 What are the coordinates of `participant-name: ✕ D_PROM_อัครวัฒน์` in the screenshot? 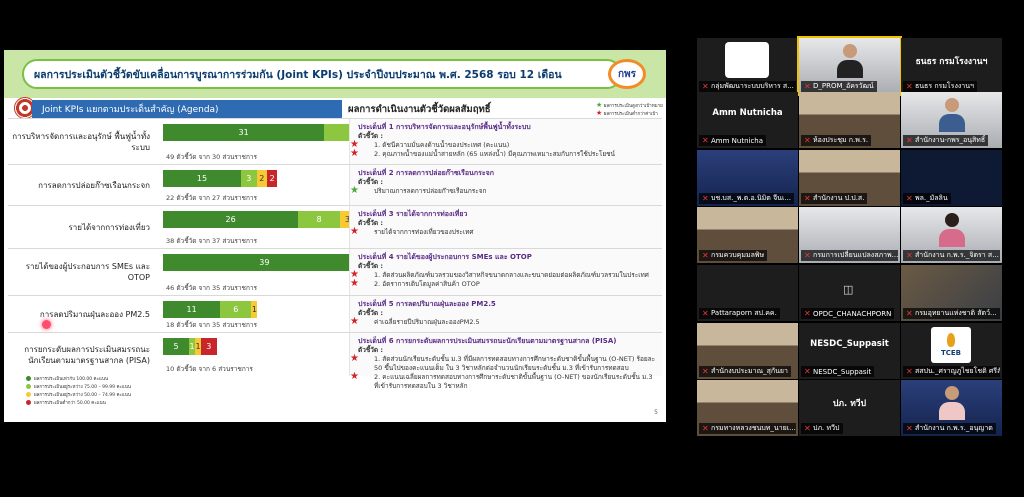 It's located at (839, 86).